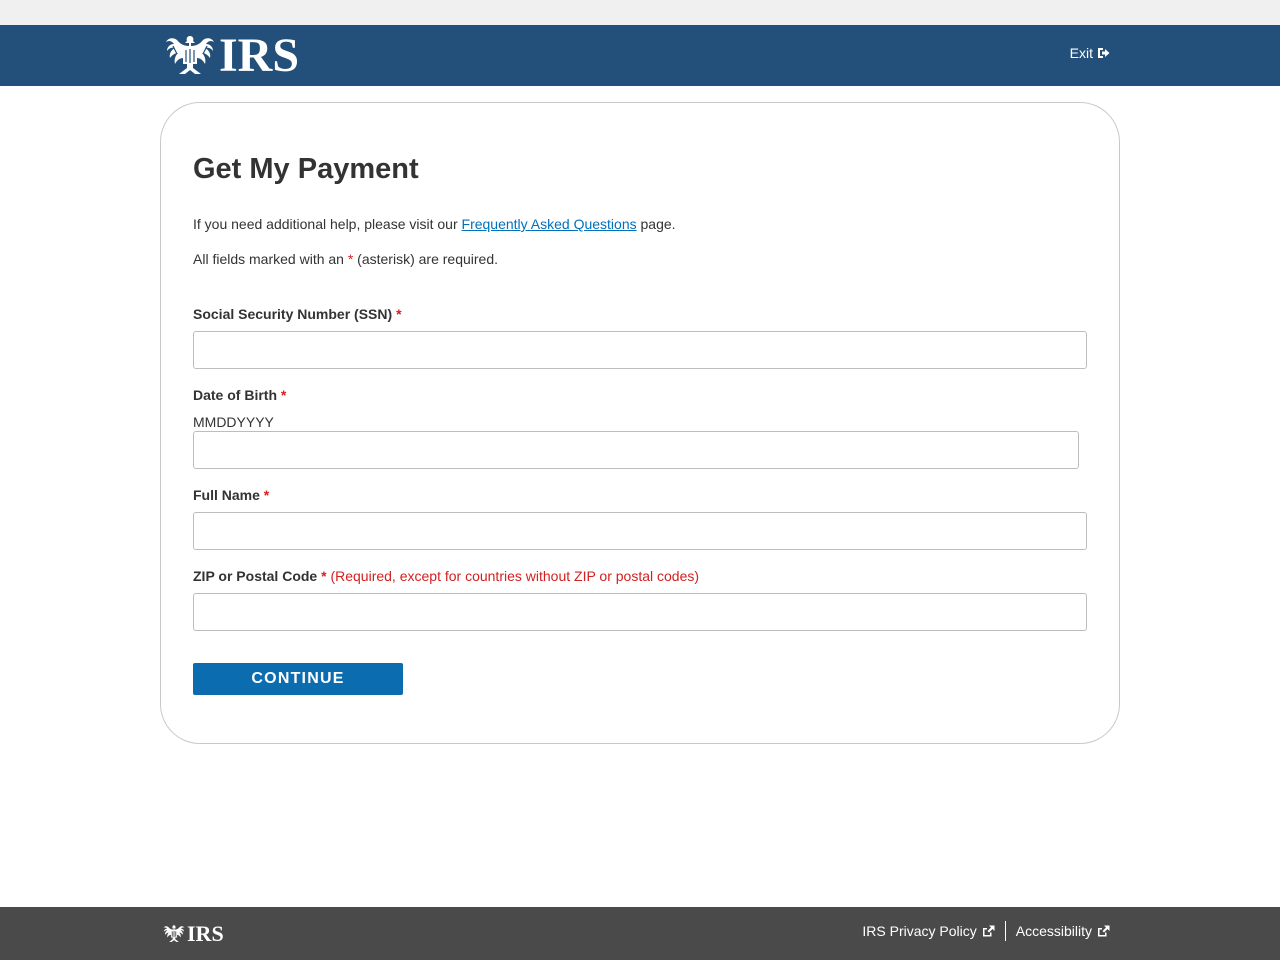 The height and width of the screenshot is (960, 1280). What do you see at coordinates (656, 224) in the screenshot?
I see `help-suffix: page.` at bounding box center [656, 224].